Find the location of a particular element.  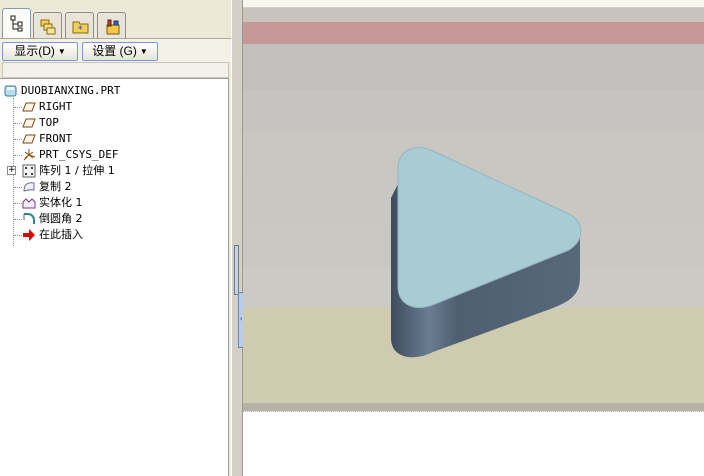

insert-here-arrow-icon is located at coordinates (29, 235).